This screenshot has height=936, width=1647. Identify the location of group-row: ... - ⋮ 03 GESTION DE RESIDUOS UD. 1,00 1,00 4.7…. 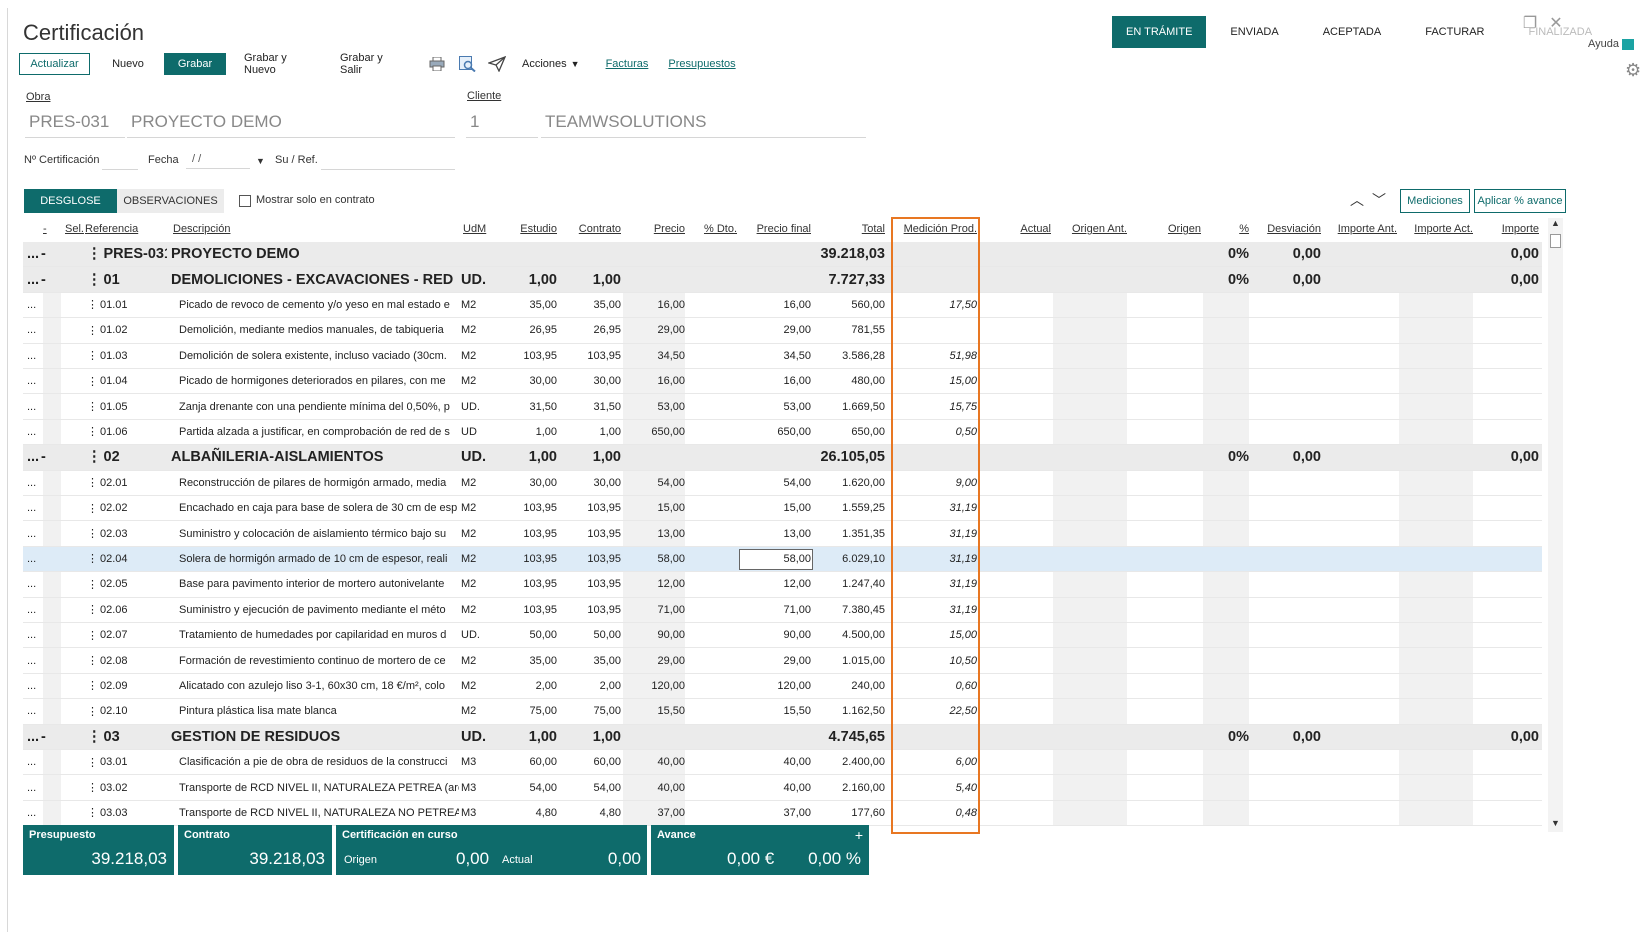
(782, 737).